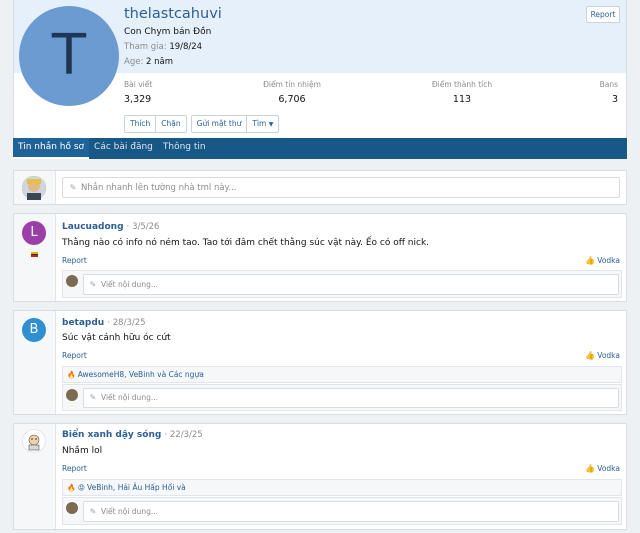  I want to click on post-author-avatar: B, so click(34, 330).